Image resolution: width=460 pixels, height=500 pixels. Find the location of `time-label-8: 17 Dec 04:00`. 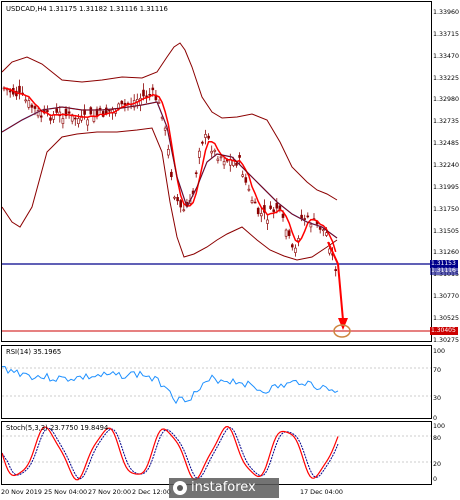

time-label-8: 17 Dec 04:00 is located at coordinates (321, 492).